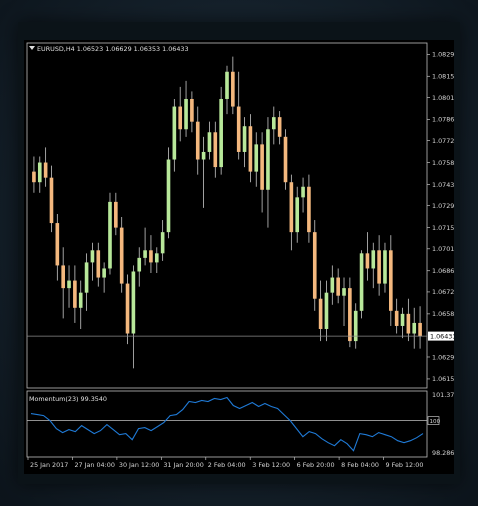 This screenshot has height=506, width=478. I want to click on price-tick-label: 1.07295, so click(443, 206).